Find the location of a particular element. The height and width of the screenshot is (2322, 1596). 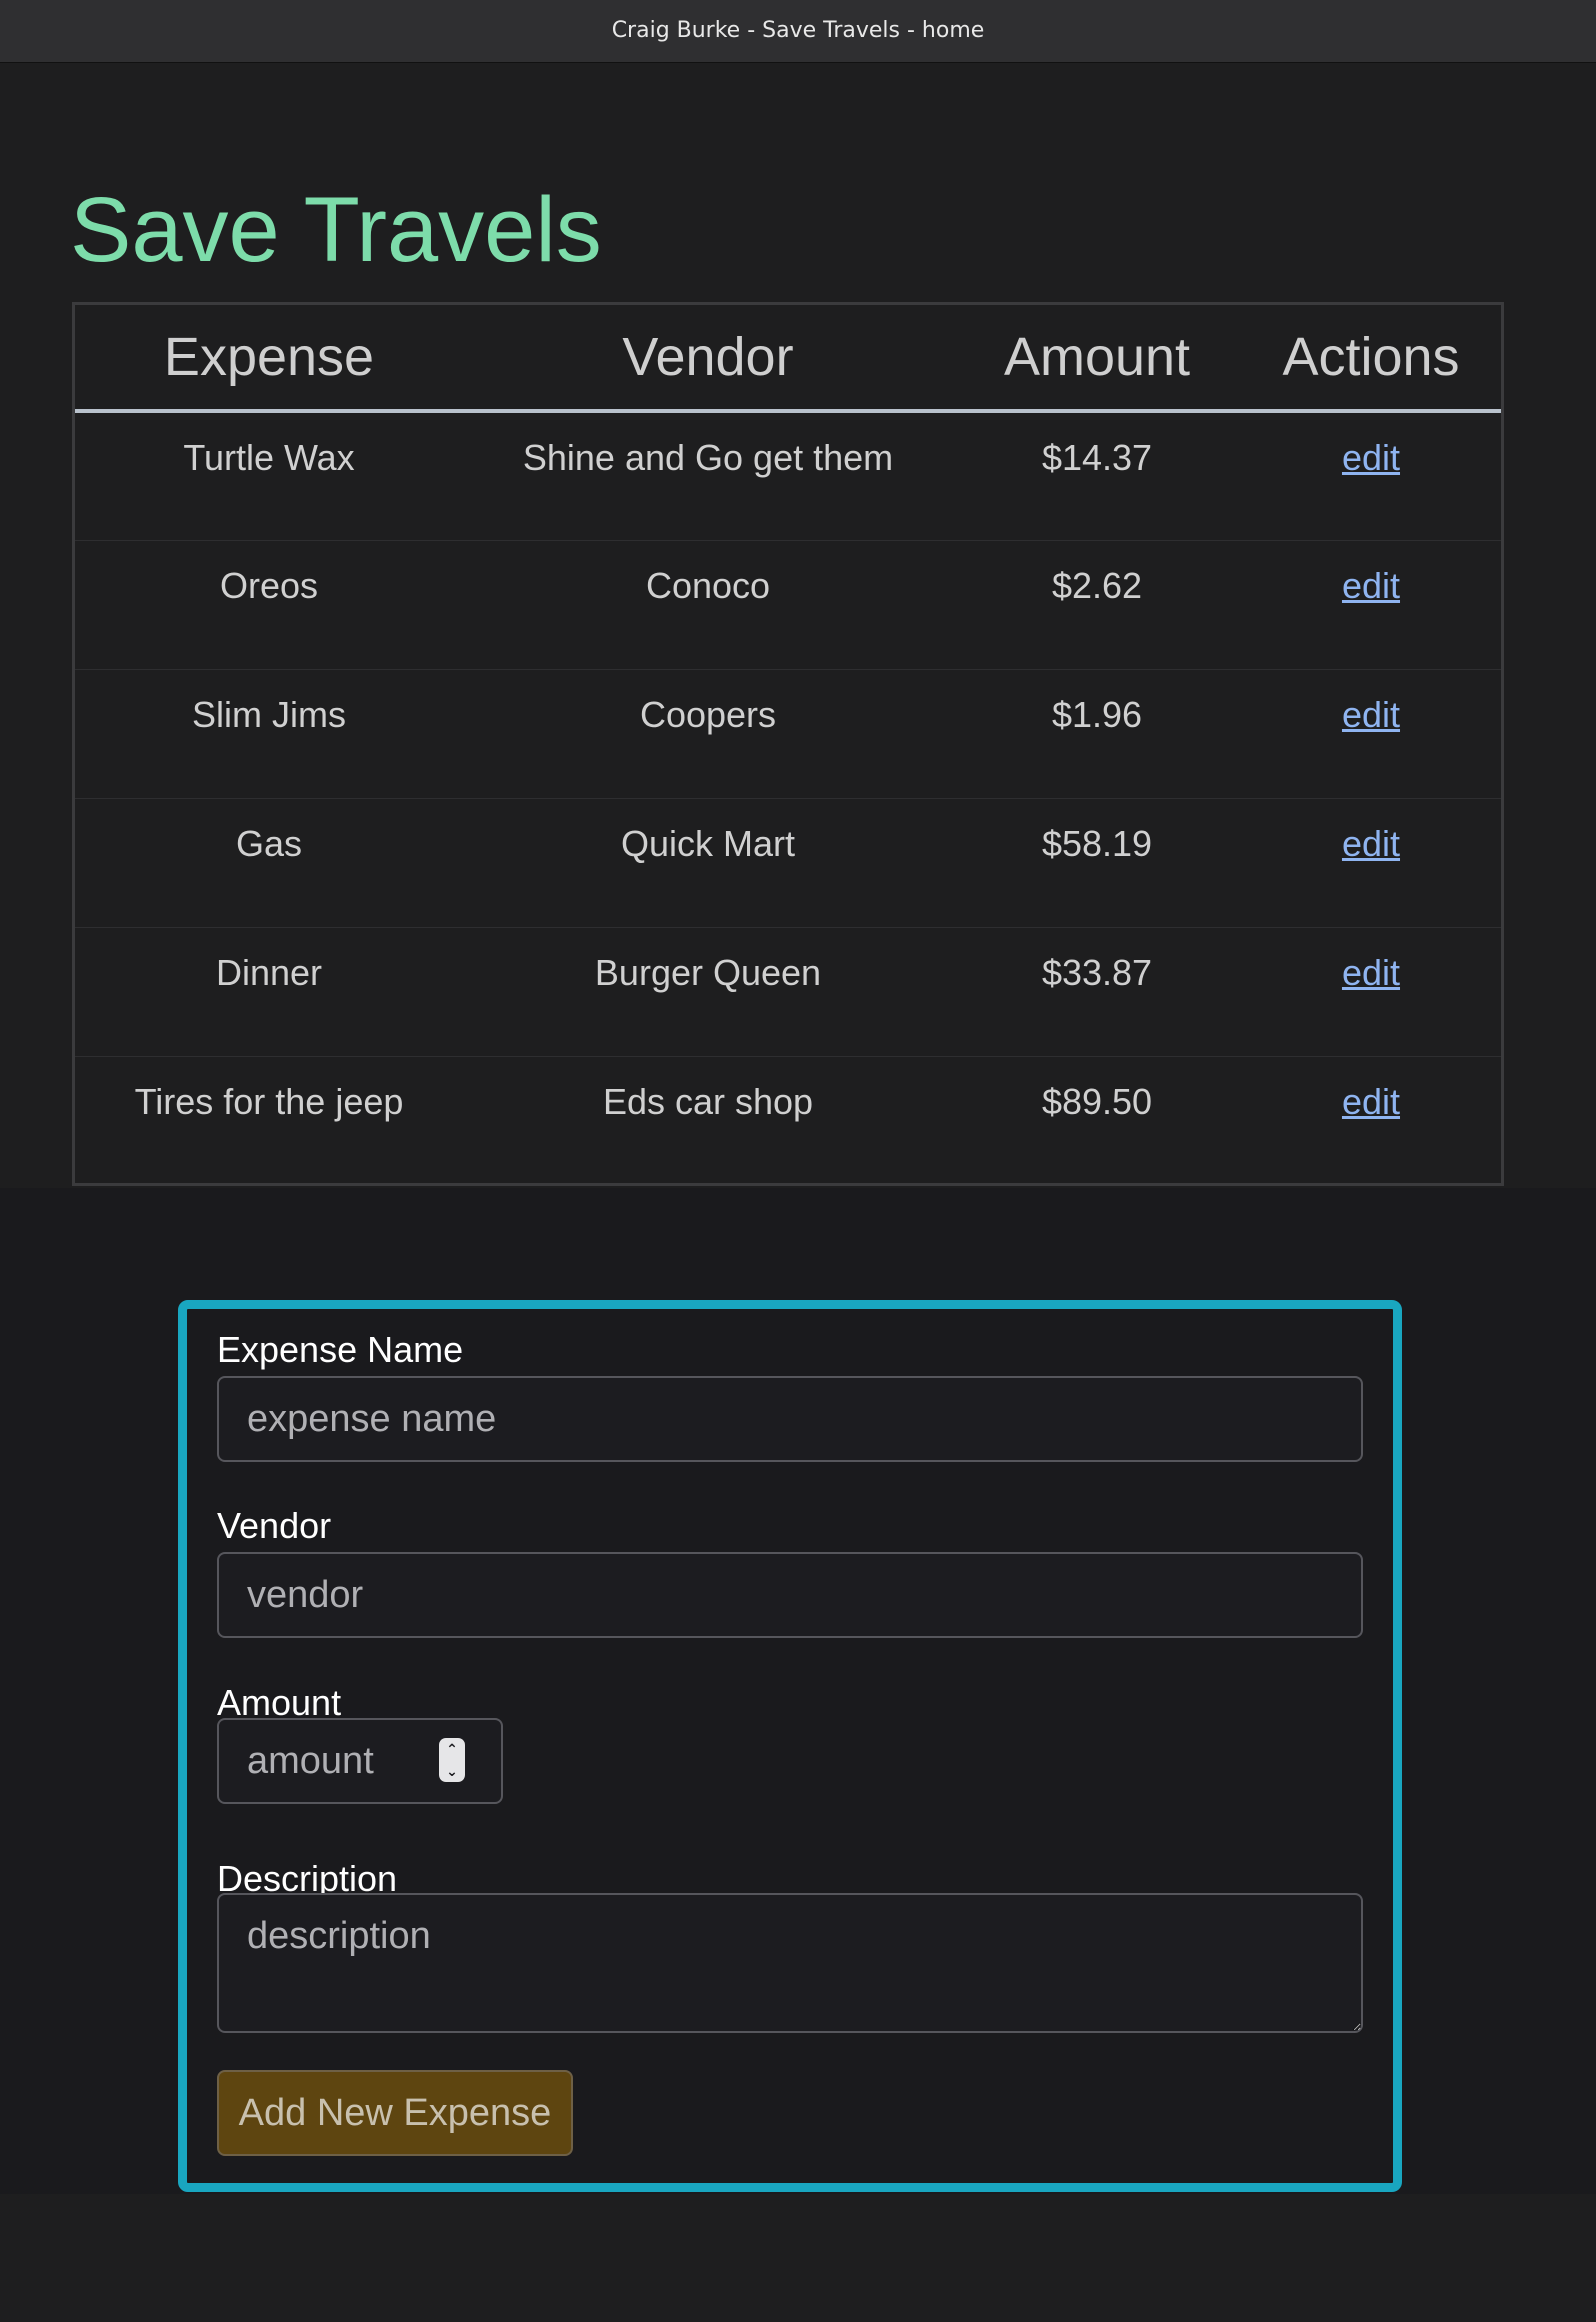

window-titlebar: Craig Burke - Save Travels - home is located at coordinates (798, 31).